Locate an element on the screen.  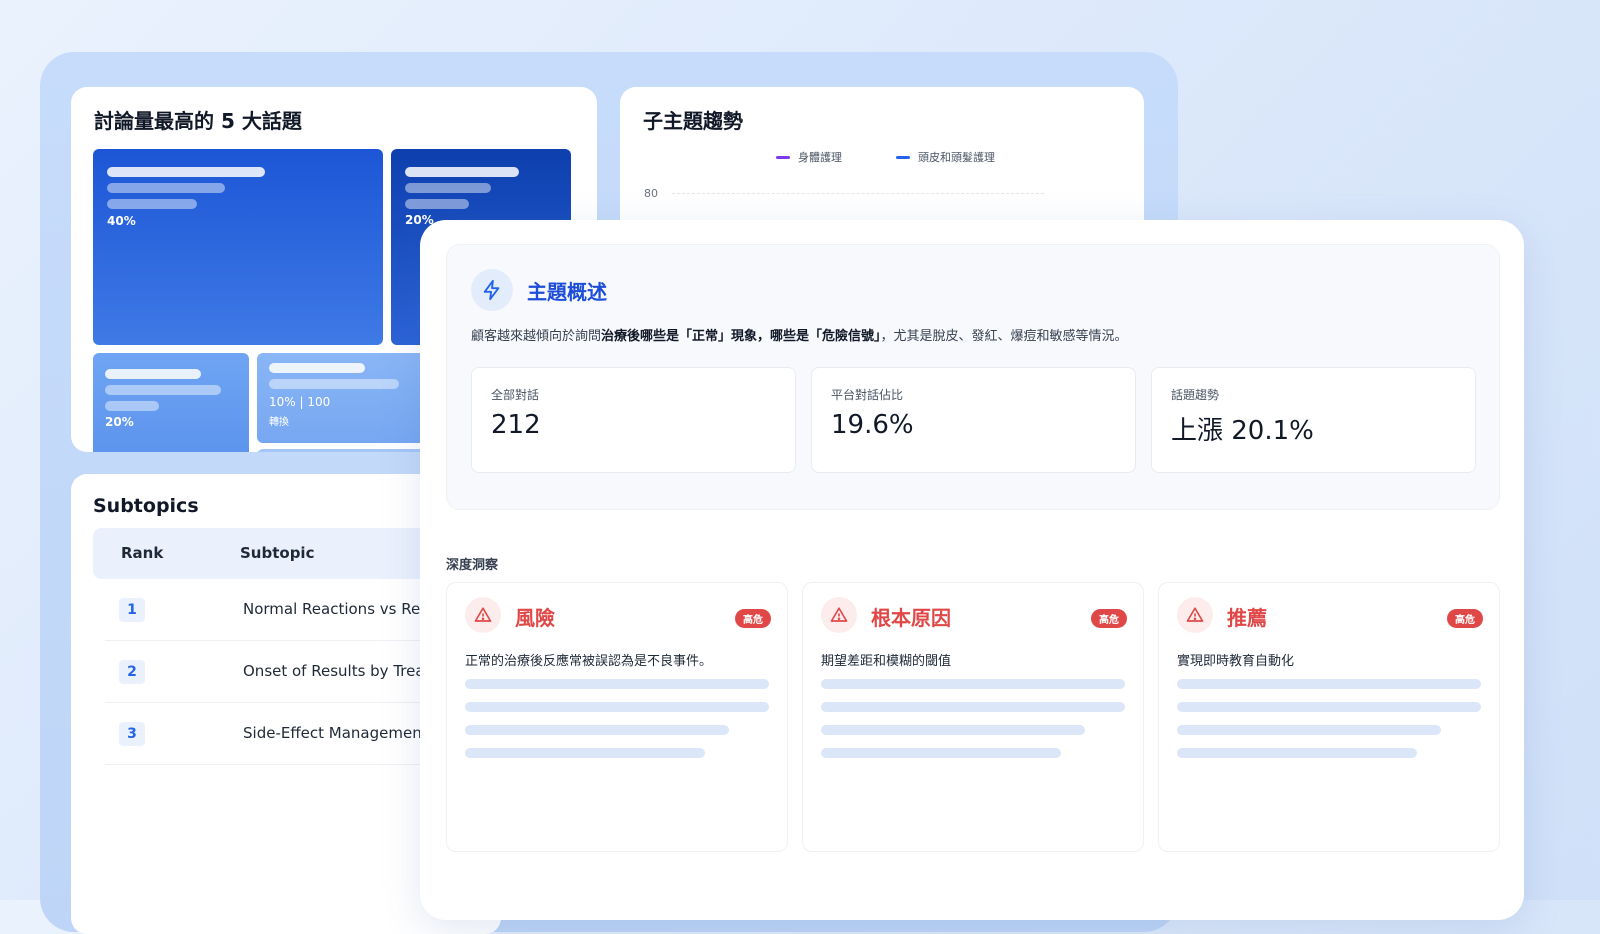
overview-title: 主題概述 is located at coordinates (567, 292).